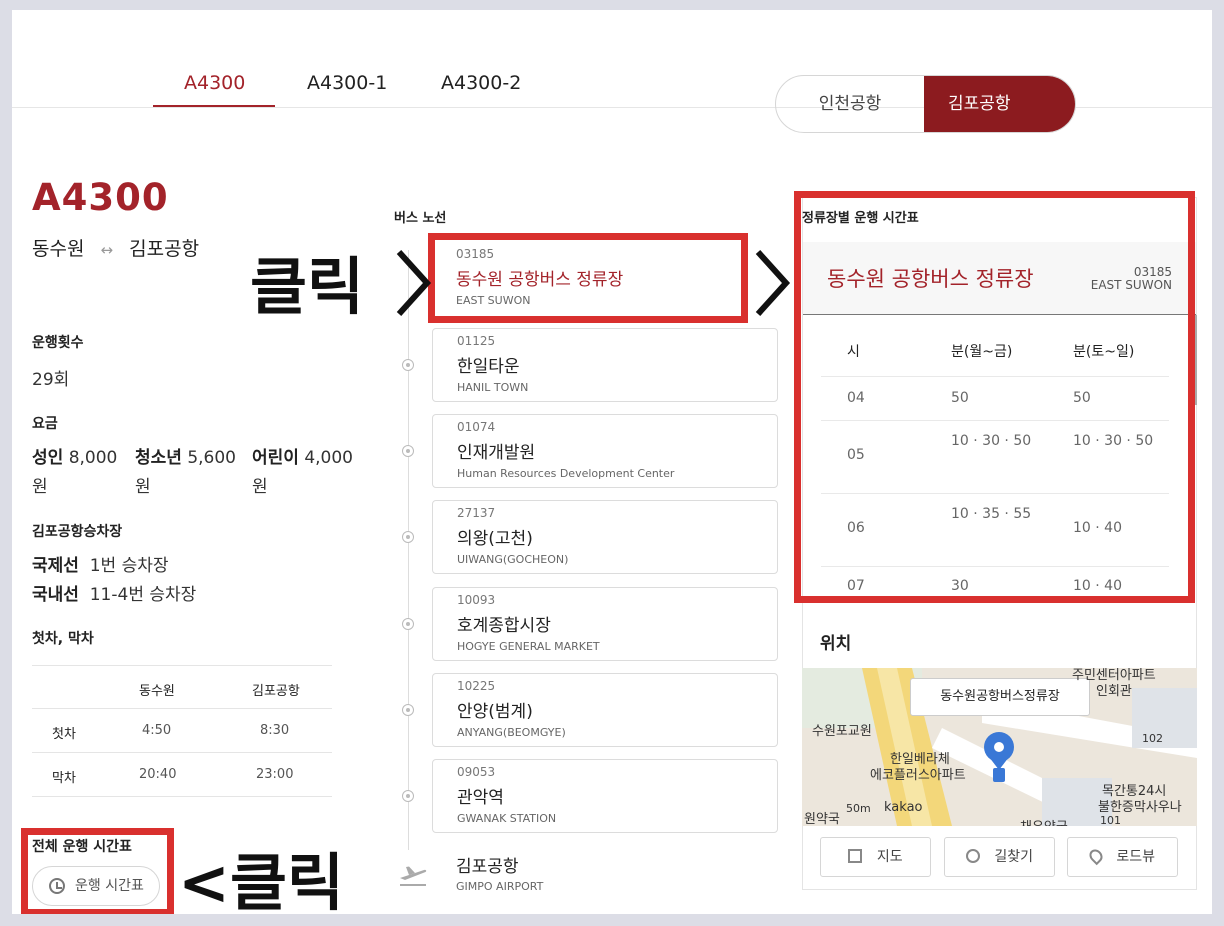 The image size is (1224, 926). Describe the element at coordinates (48, 458) in the screenshot. I see `fare-adult-label: 성인` at that location.